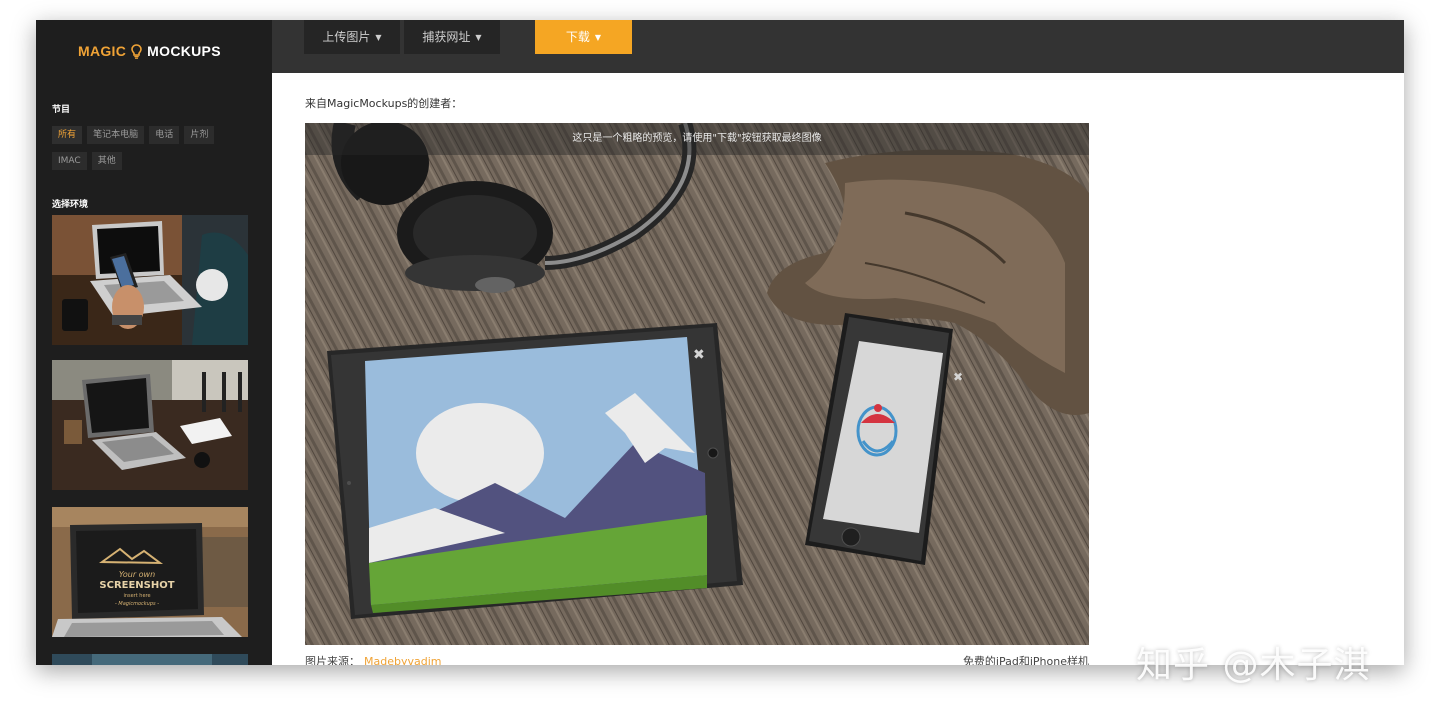  I want to click on watermark: 知乎 @木子淇, so click(1253, 665).